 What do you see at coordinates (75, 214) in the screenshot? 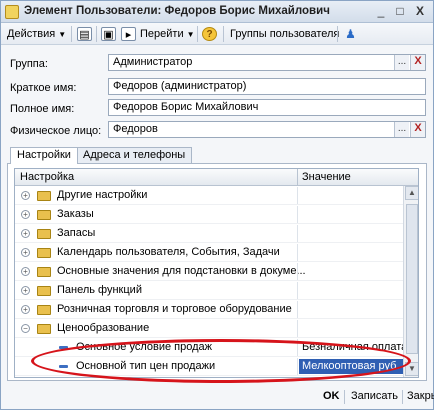
I see `row-label: Заказы` at bounding box center [75, 214].